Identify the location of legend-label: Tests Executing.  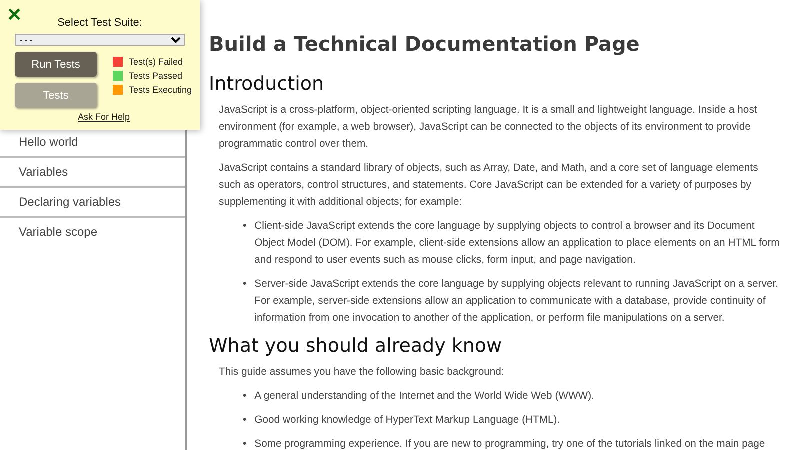
(160, 90).